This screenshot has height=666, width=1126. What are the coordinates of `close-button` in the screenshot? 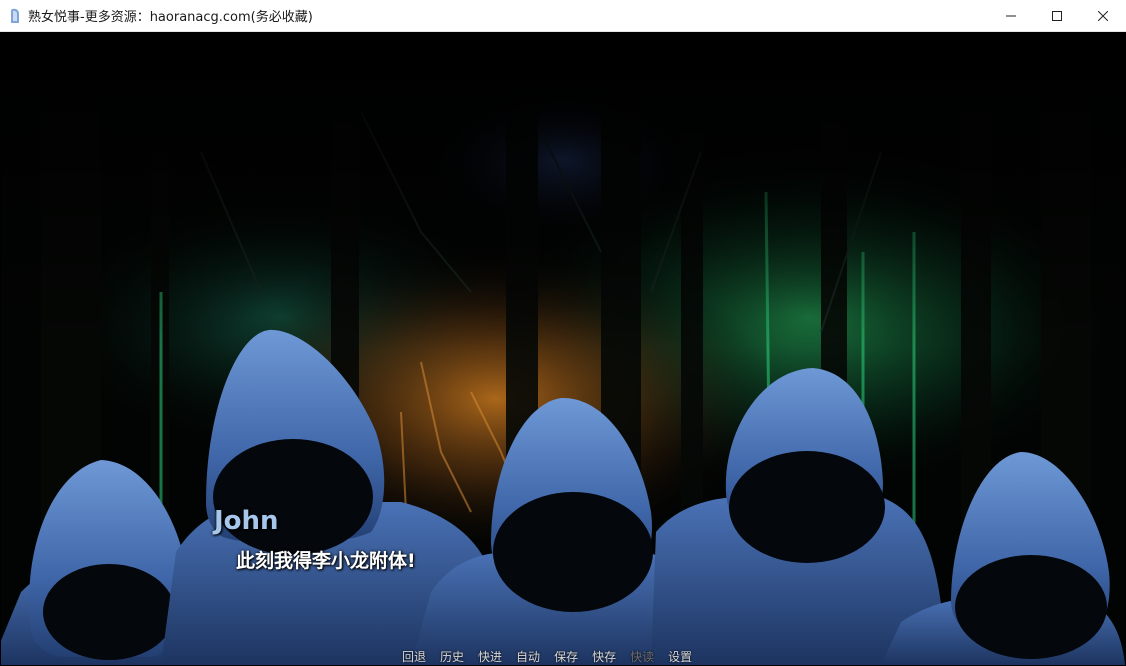 It's located at (1103, 16).